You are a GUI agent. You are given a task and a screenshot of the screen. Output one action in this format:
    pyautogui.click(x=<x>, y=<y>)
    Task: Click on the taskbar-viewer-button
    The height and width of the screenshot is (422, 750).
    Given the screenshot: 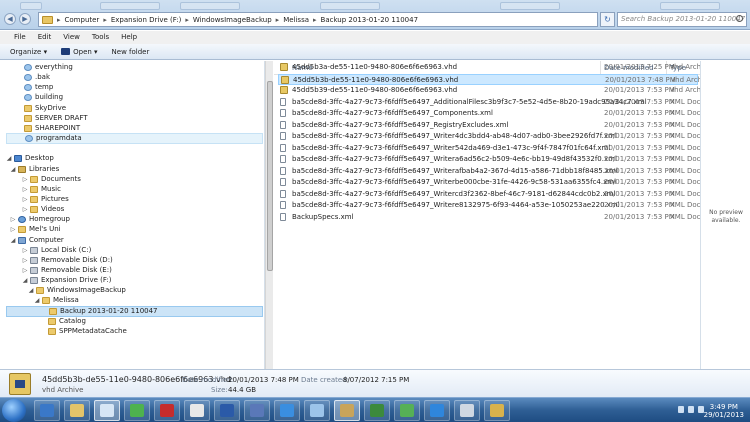 What is the action you would take?
    pyautogui.click(x=257, y=410)
    